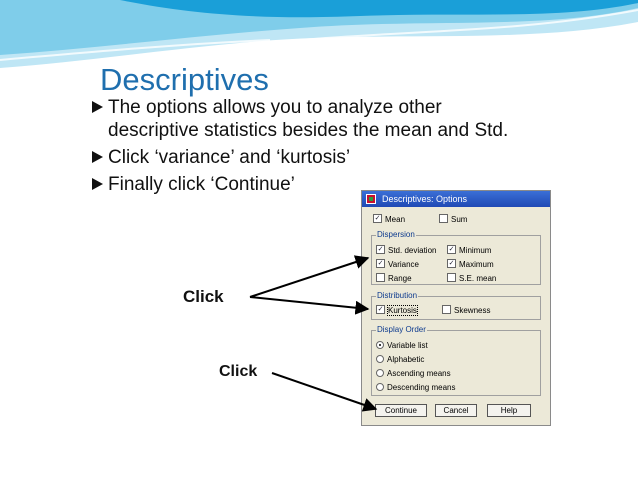  I want to click on bullet-item: Click ‘variance’ and ‘kurtosis’, so click(332, 157).